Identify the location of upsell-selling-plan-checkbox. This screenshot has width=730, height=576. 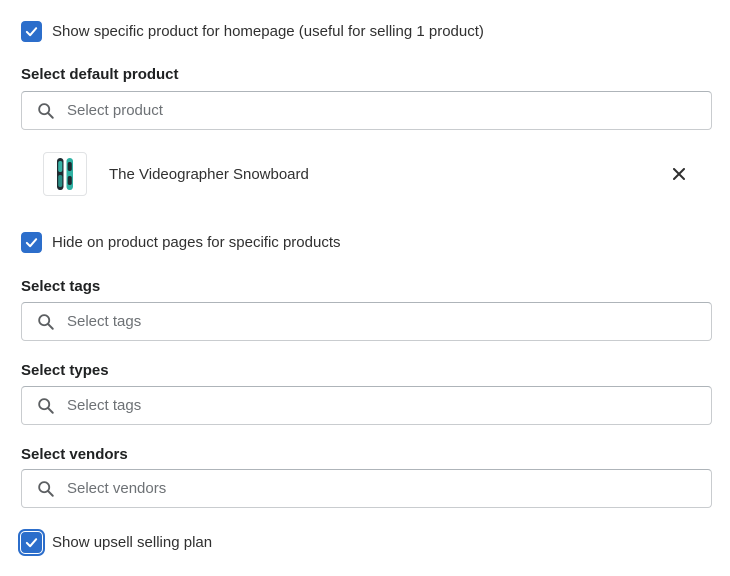
(31, 542).